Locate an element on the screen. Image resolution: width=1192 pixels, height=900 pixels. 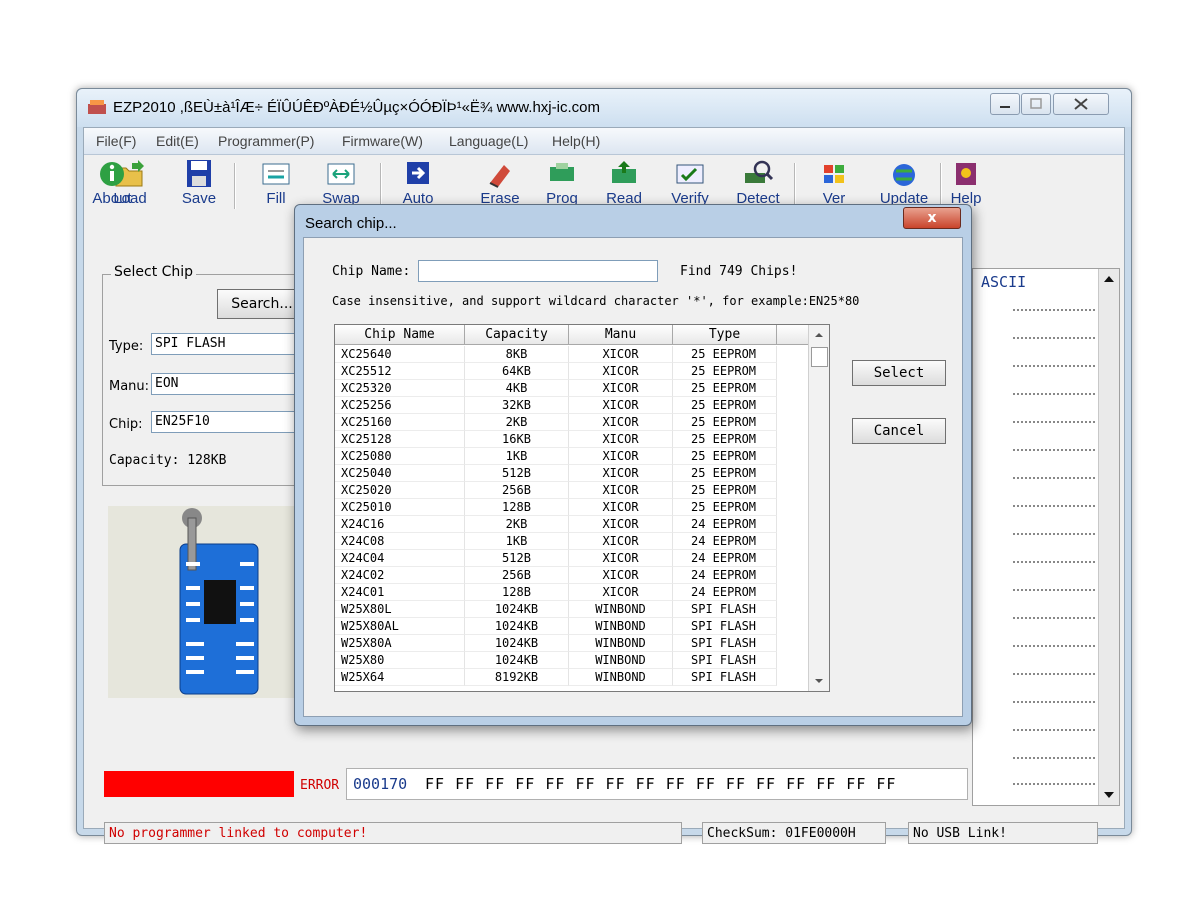
chip-table-row: X24C02 256B XICOR 24 EEPROM is located at coordinates (570, 575).